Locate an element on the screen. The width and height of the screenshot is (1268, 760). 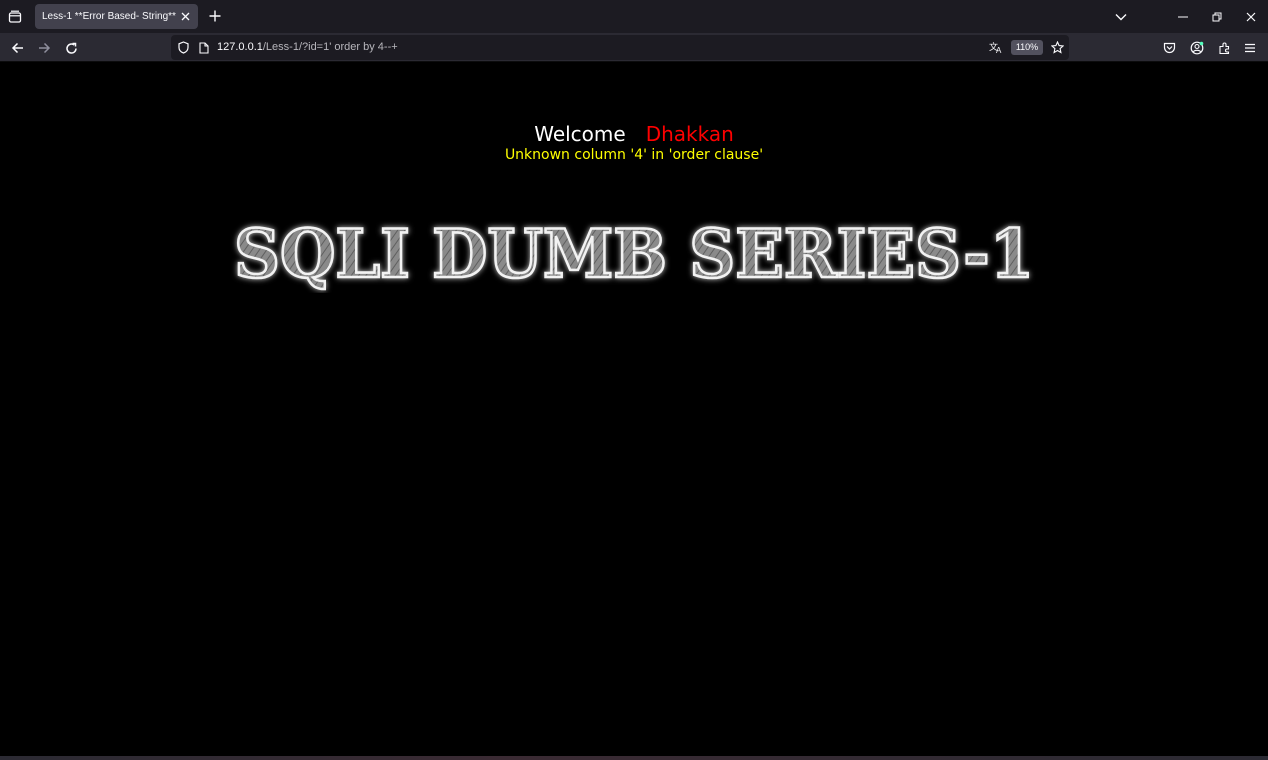
account-icon is located at coordinates (1197, 48).